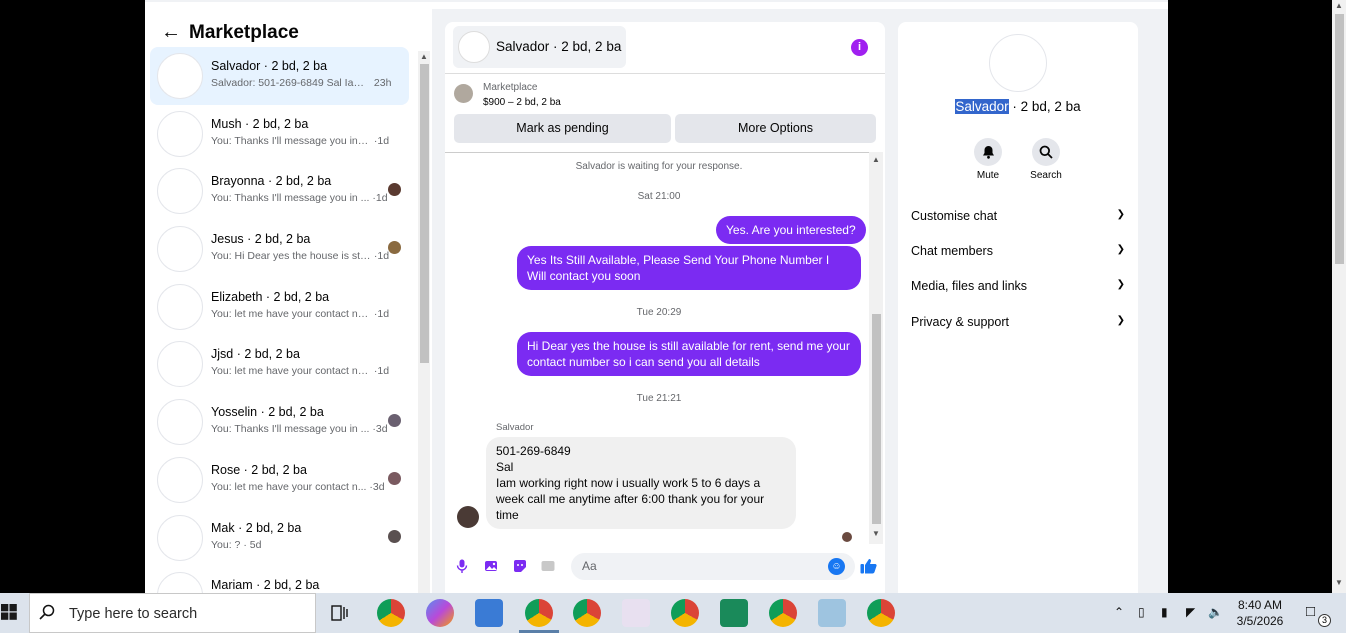 This screenshot has width=1346, height=633. Describe the element at coordinates (775, 128) in the screenshot. I see `more-options-button: More Options` at that location.